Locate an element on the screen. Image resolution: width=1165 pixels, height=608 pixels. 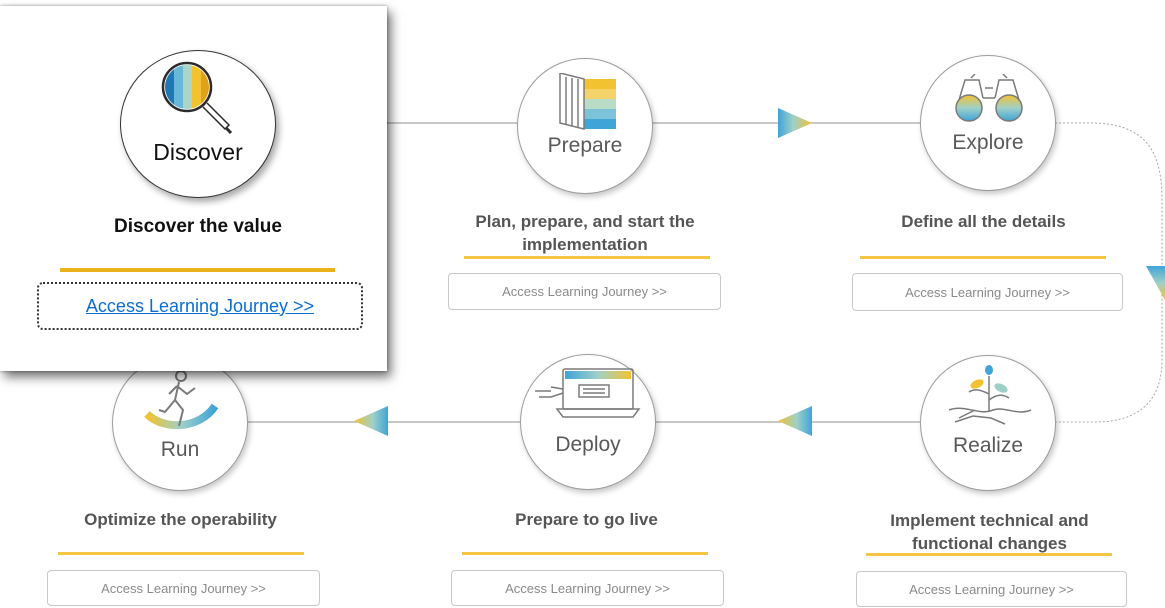
explore-circle-label: Explore is located at coordinates (988, 142).